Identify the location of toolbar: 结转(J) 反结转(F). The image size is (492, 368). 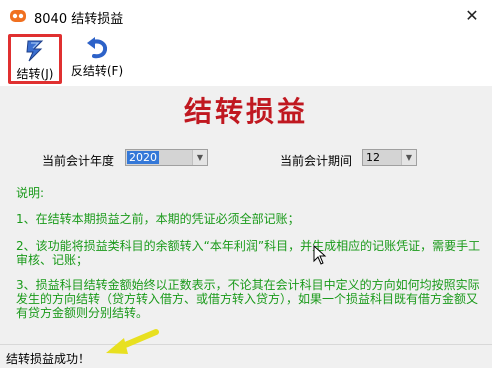
(246, 59).